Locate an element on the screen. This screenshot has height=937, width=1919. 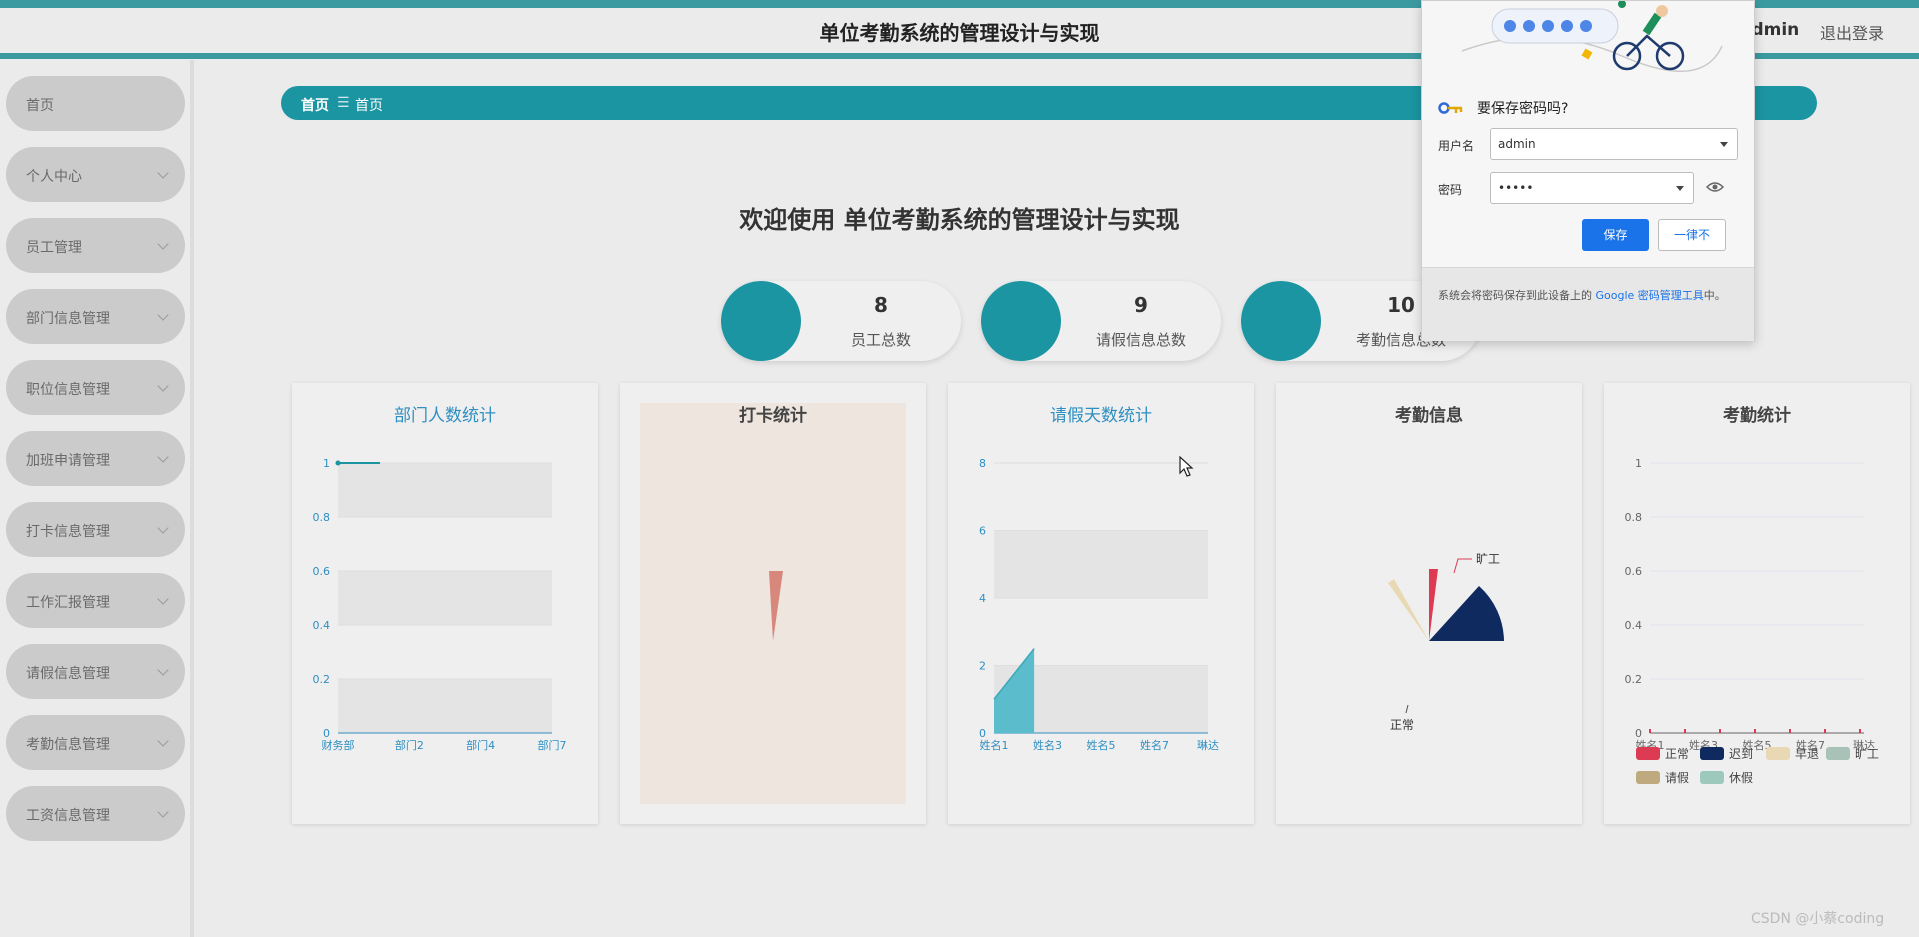
stat-label: 员工总数 is located at coordinates (880, 340).